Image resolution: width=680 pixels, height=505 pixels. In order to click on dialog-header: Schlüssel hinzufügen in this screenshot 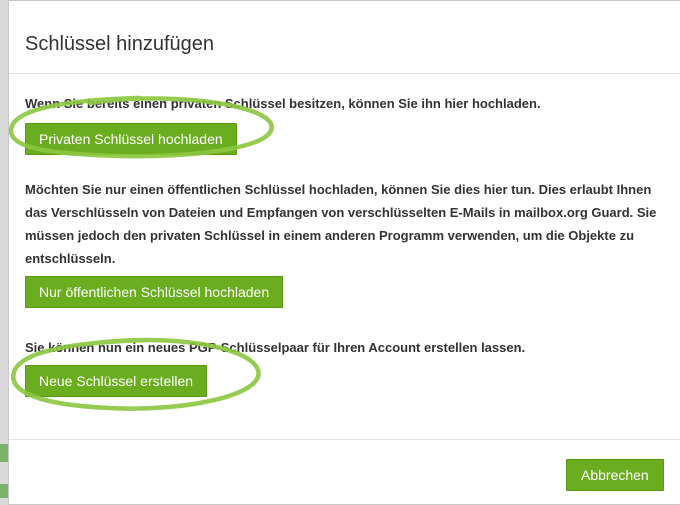, I will do `click(344, 37)`.